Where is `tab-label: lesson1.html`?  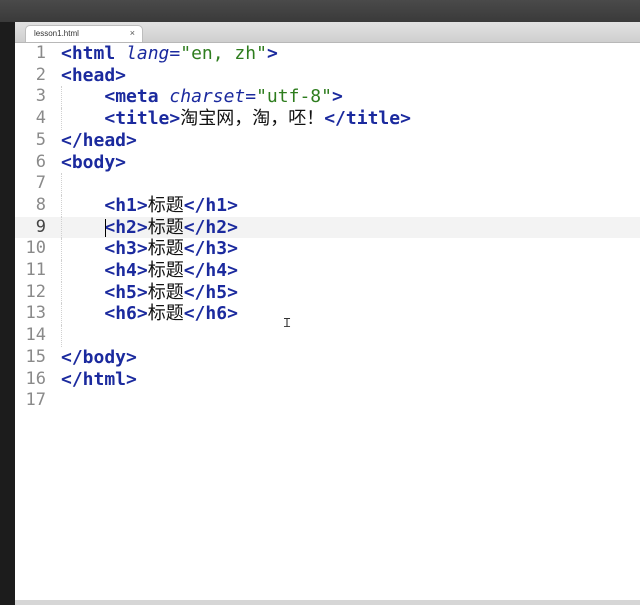 tab-label: lesson1.html is located at coordinates (56, 33).